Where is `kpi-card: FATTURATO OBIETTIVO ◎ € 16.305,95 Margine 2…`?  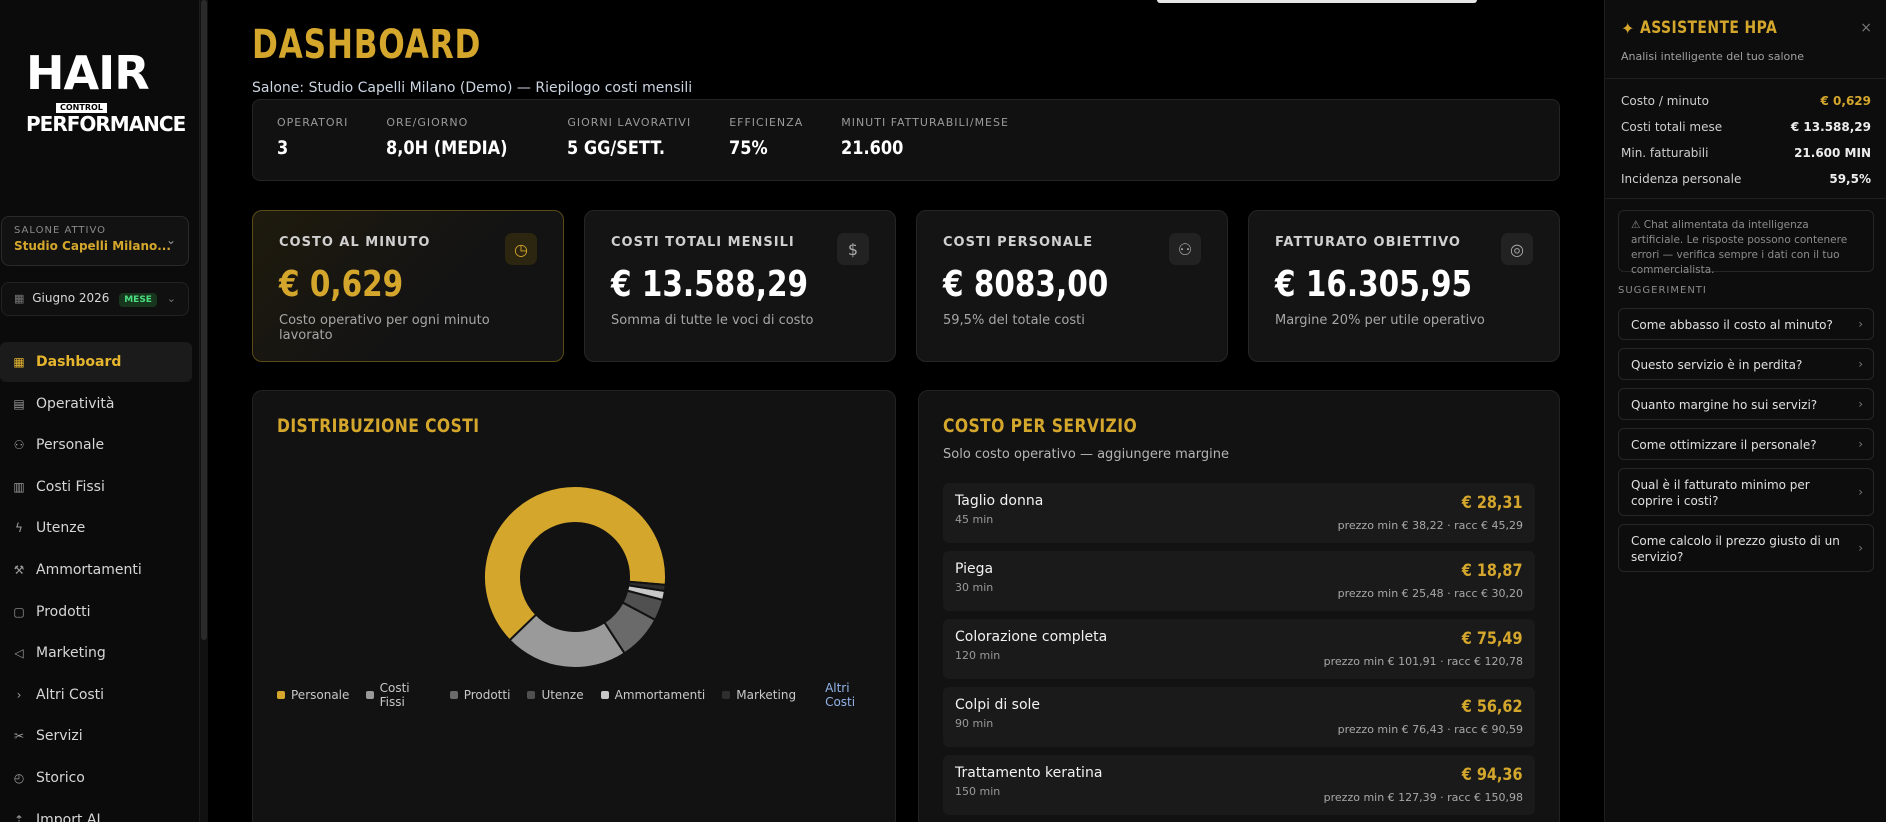
kpi-card: FATTURATO OBIETTIVO ◎ € 16.305,95 Margine 2… is located at coordinates (1404, 286).